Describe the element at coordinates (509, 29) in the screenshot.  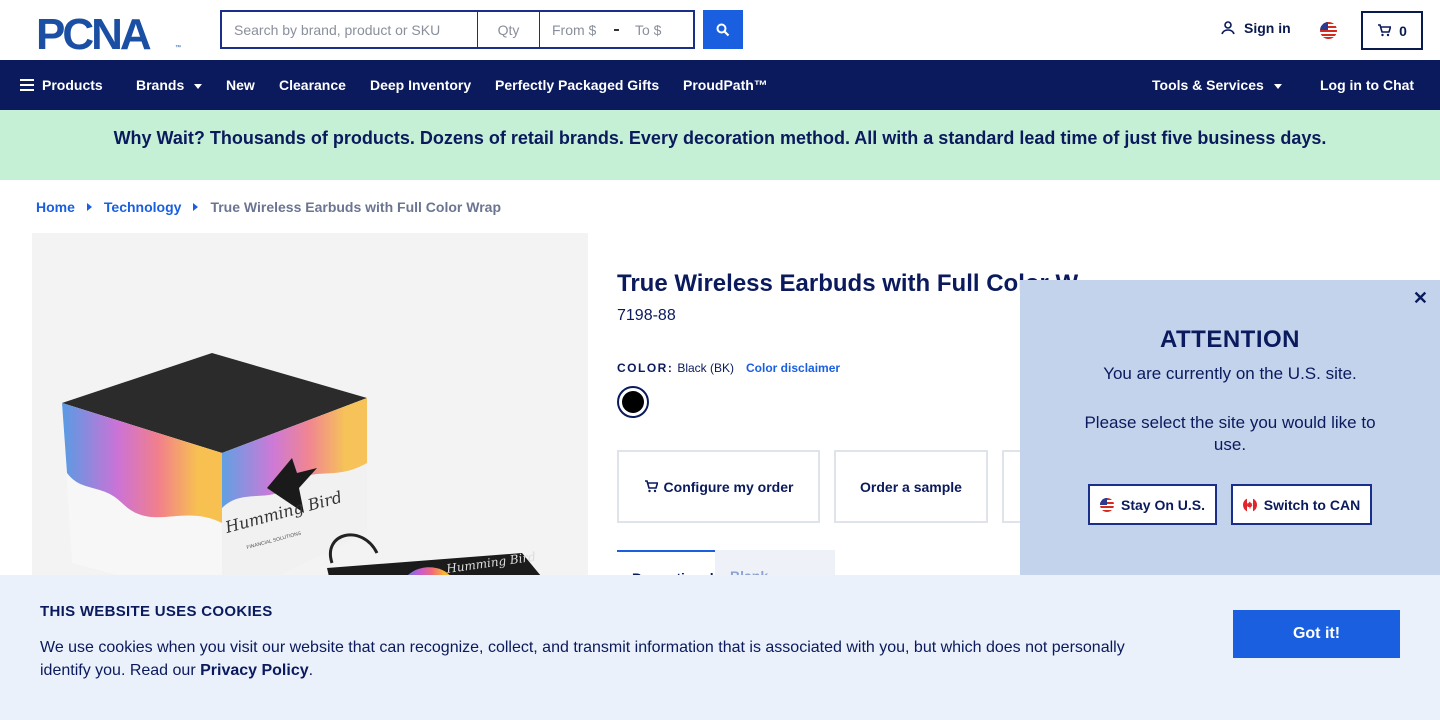
I see `qty-input` at that location.